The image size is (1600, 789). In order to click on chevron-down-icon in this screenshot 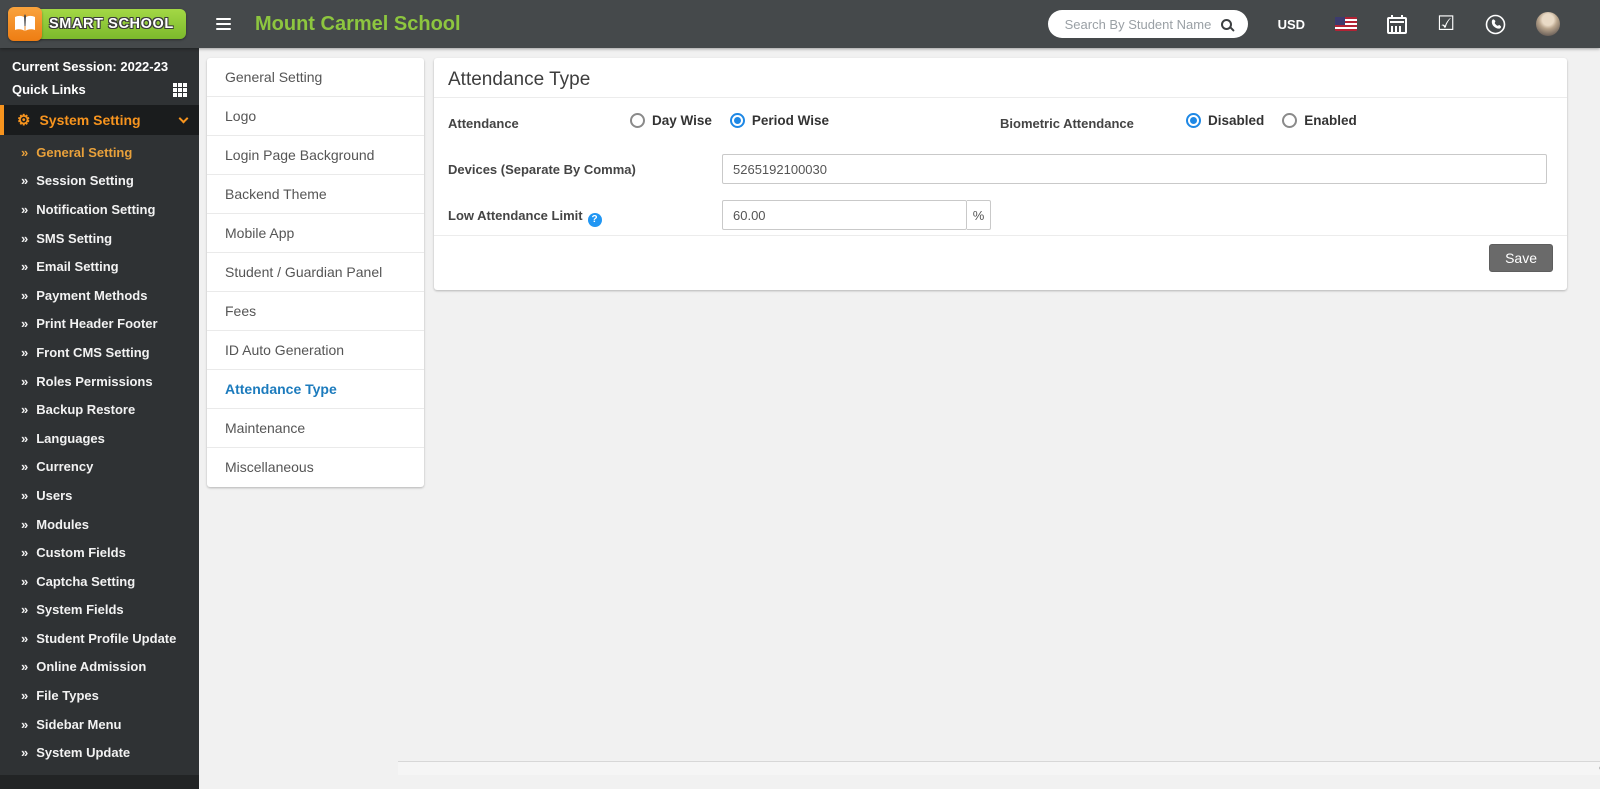, I will do `click(183, 118)`.